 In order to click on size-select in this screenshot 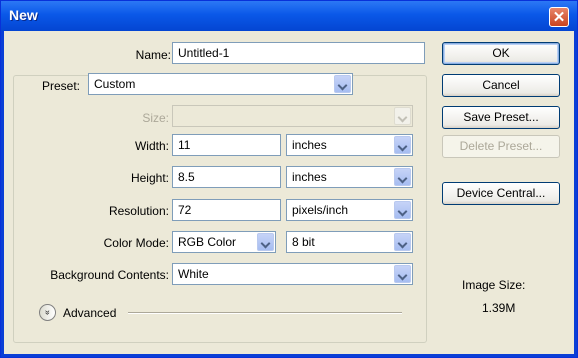, I will do `click(292, 116)`.